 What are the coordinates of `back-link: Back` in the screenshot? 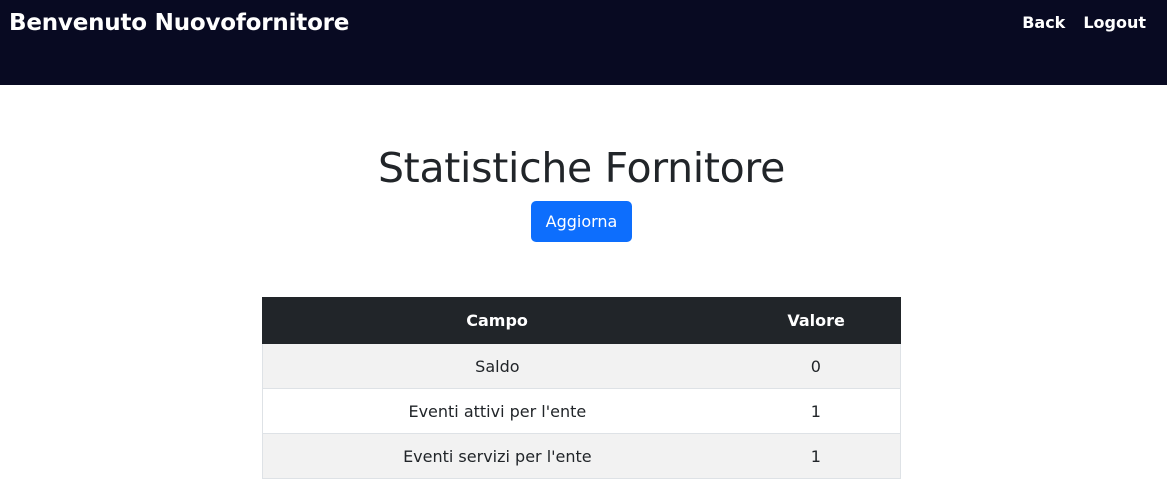 It's located at (1043, 22).